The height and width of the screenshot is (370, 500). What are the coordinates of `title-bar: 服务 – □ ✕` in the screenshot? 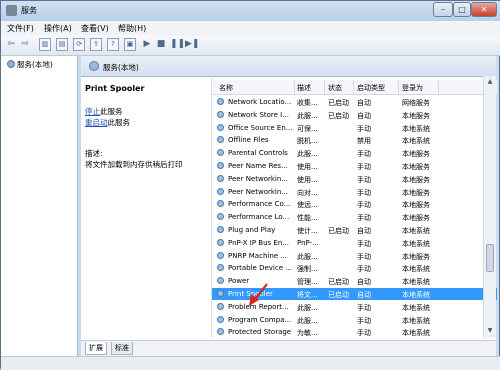 It's located at (250, 11).